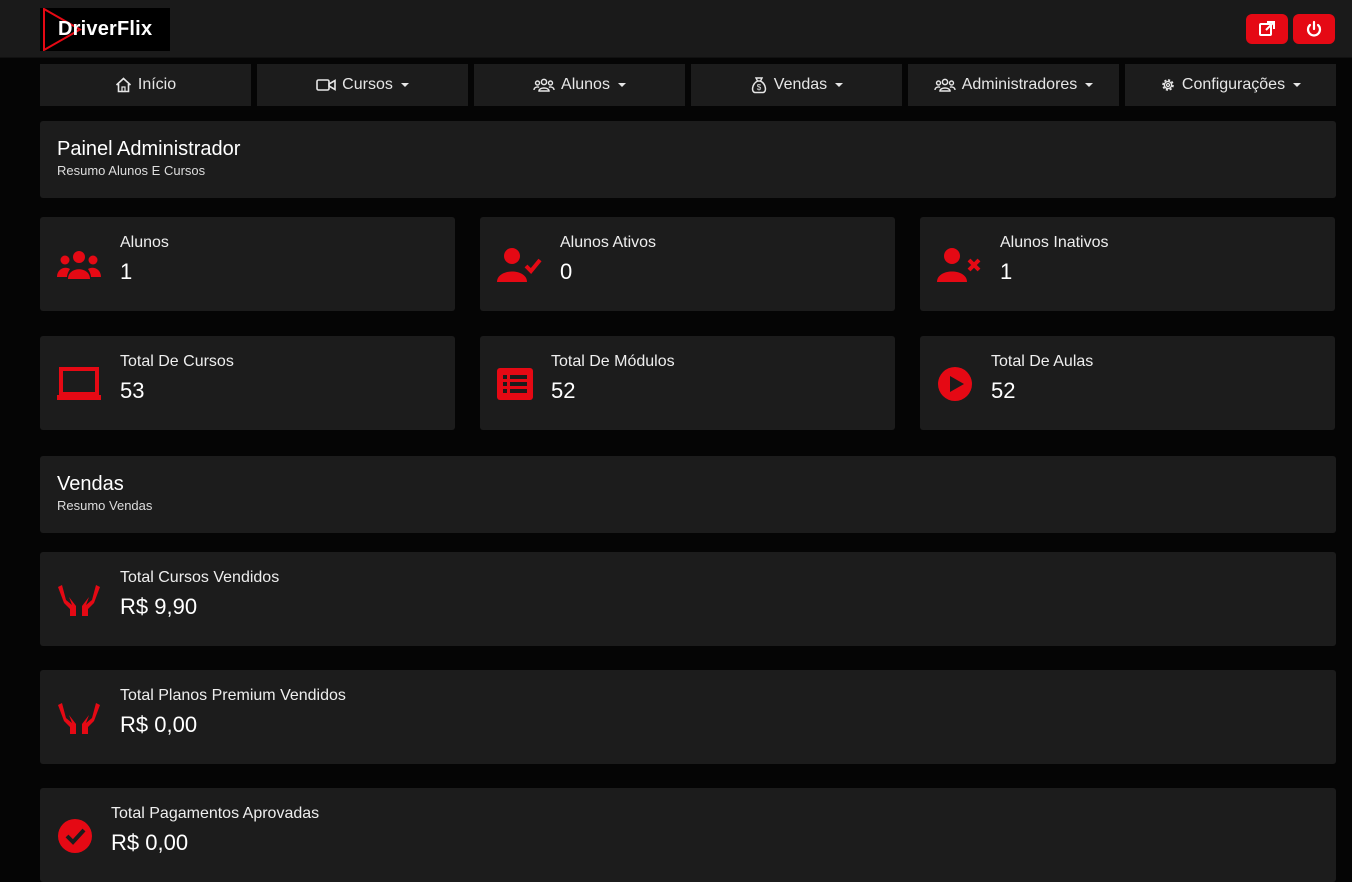 The width and height of the screenshot is (1352, 882). Describe the element at coordinates (233, 695) in the screenshot. I see `sales-label: Total Planos Premium Vendidos` at that location.